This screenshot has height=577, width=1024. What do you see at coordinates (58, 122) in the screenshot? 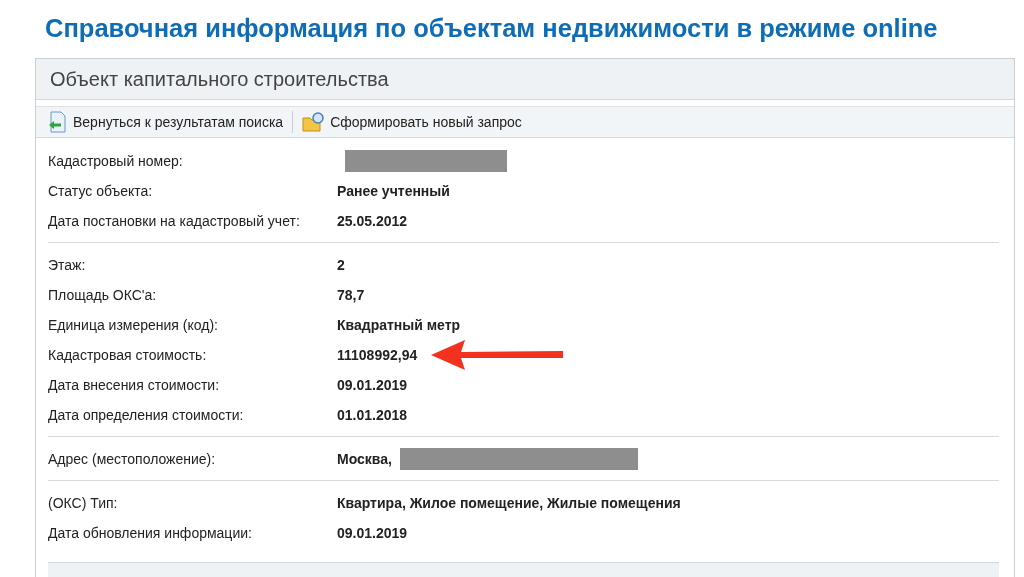
I see `document-arrow-icon` at bounding box center [58, 122].